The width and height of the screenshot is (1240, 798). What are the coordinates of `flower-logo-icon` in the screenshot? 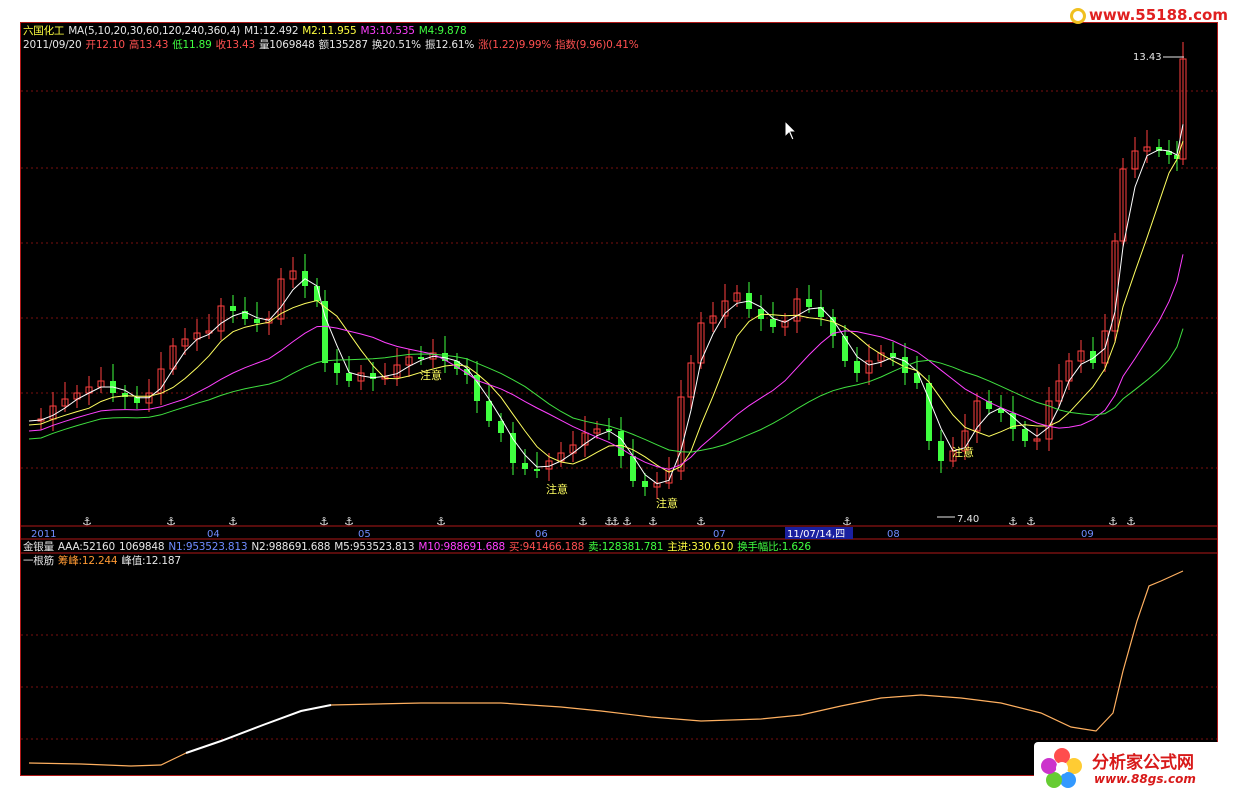 It's located at (1061, 768).